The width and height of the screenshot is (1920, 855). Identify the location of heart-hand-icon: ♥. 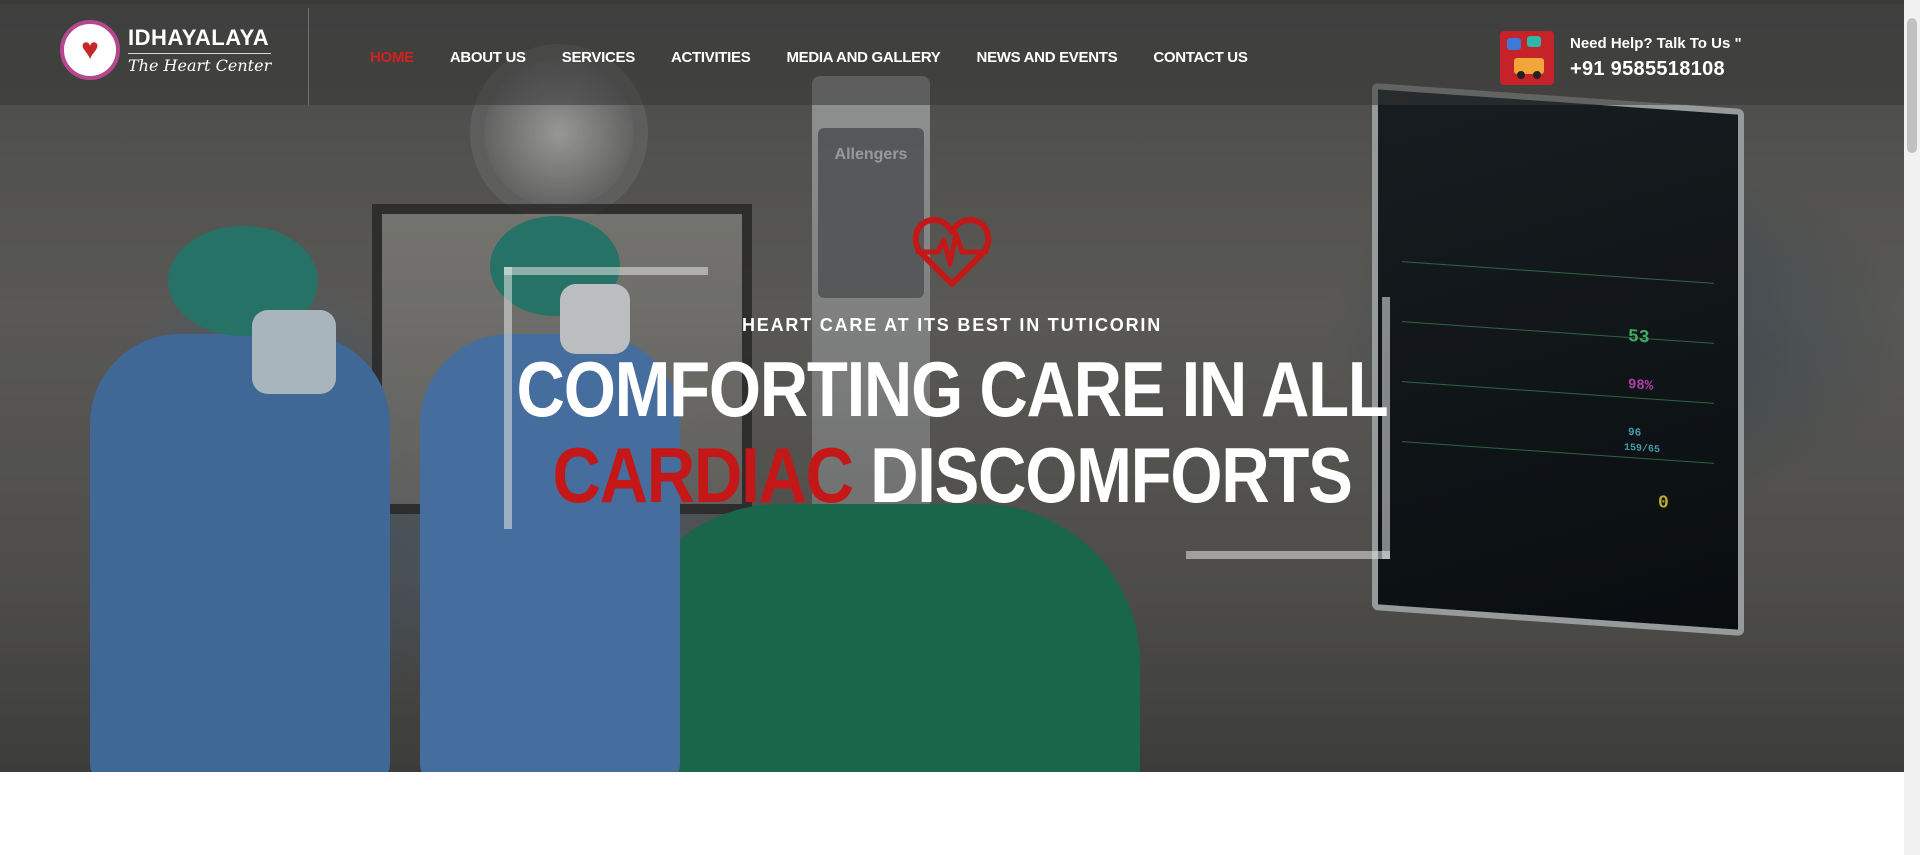
(90, 49).